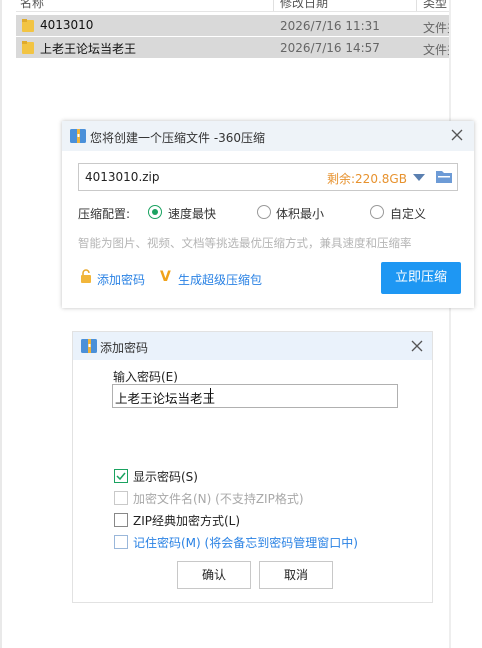 The image size is (482, 648). I want to click on radio-custom-label: 自定义, so click(408, 213).